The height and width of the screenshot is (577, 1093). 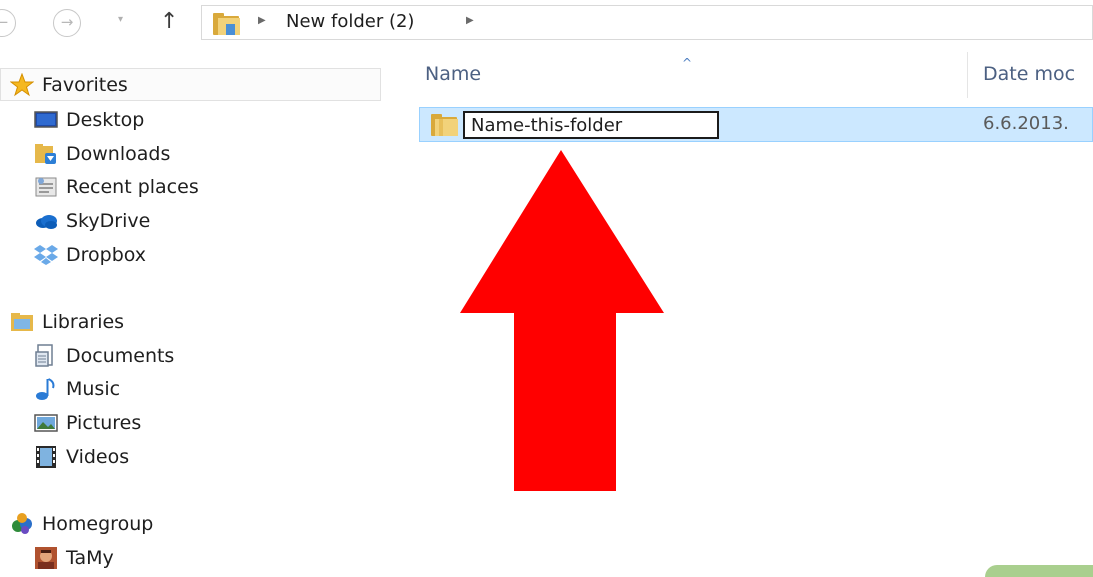 What do you see at coordinates (93, 389) in the screenshot?
I see `nav-item-label: Music` at bounding box center [93, 389].